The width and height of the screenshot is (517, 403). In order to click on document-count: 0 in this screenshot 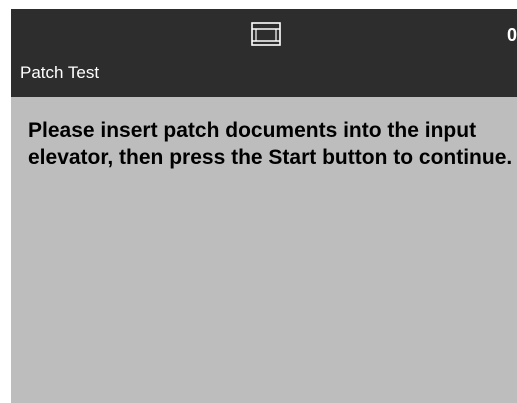, I will do `click(511, 35)`.